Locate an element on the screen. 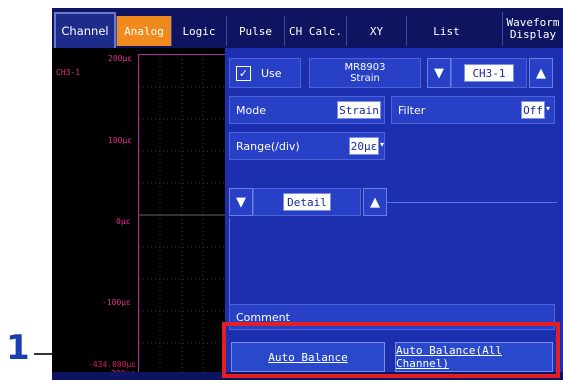  tab-ch-calc: CH Calc. is located at coordinates (315, 31).